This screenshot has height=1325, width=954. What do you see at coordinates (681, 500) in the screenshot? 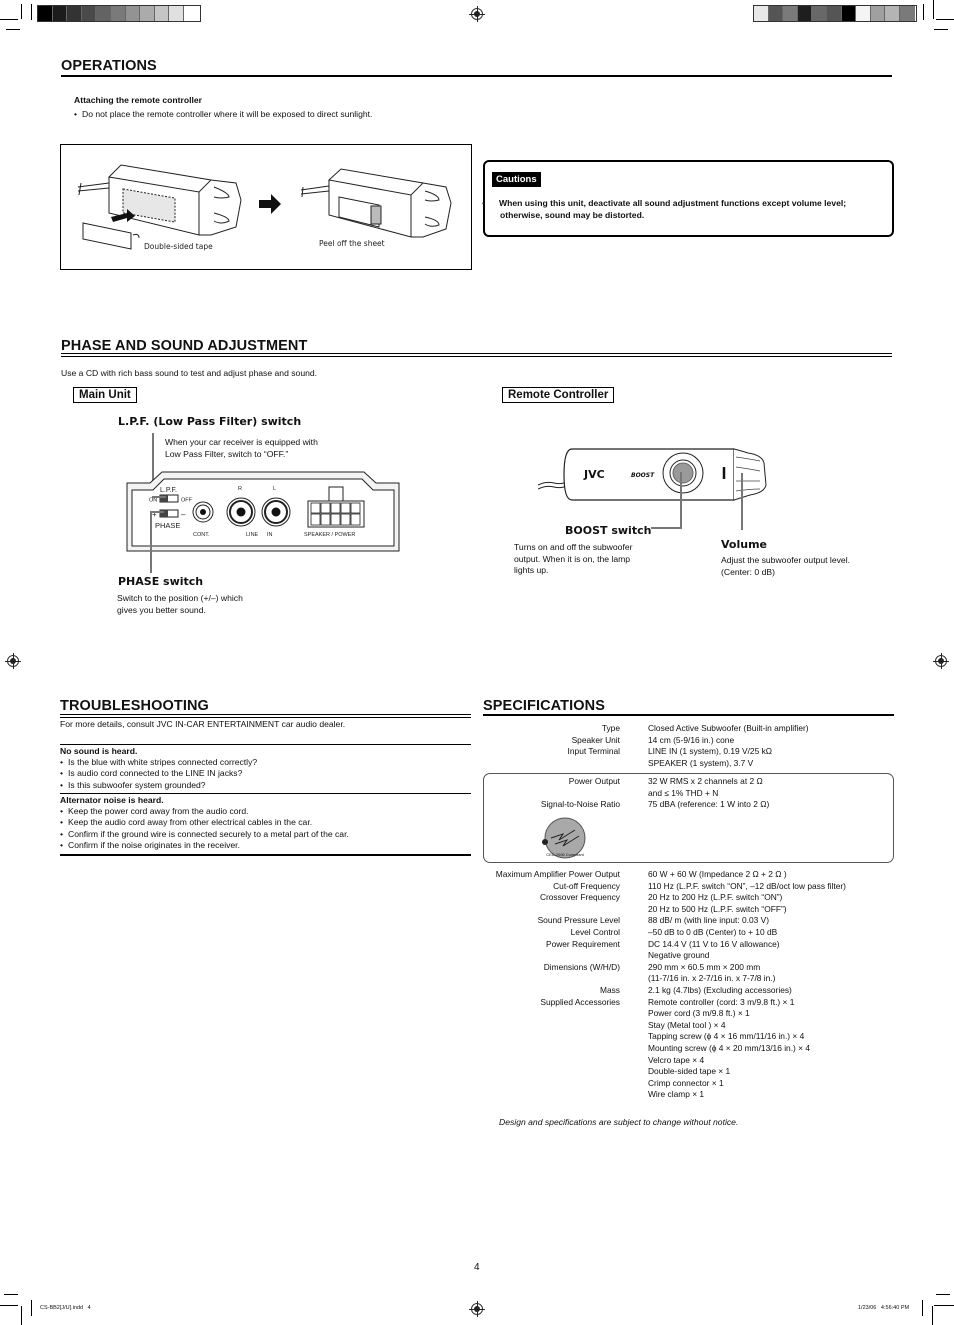
I see `boost-callout-line` at bounding box center [681, 500].